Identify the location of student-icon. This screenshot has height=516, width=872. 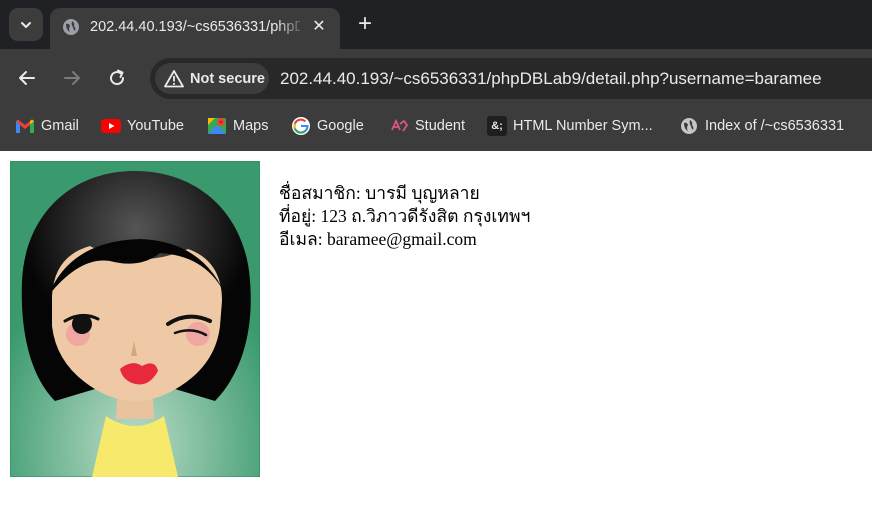
(399, 126).